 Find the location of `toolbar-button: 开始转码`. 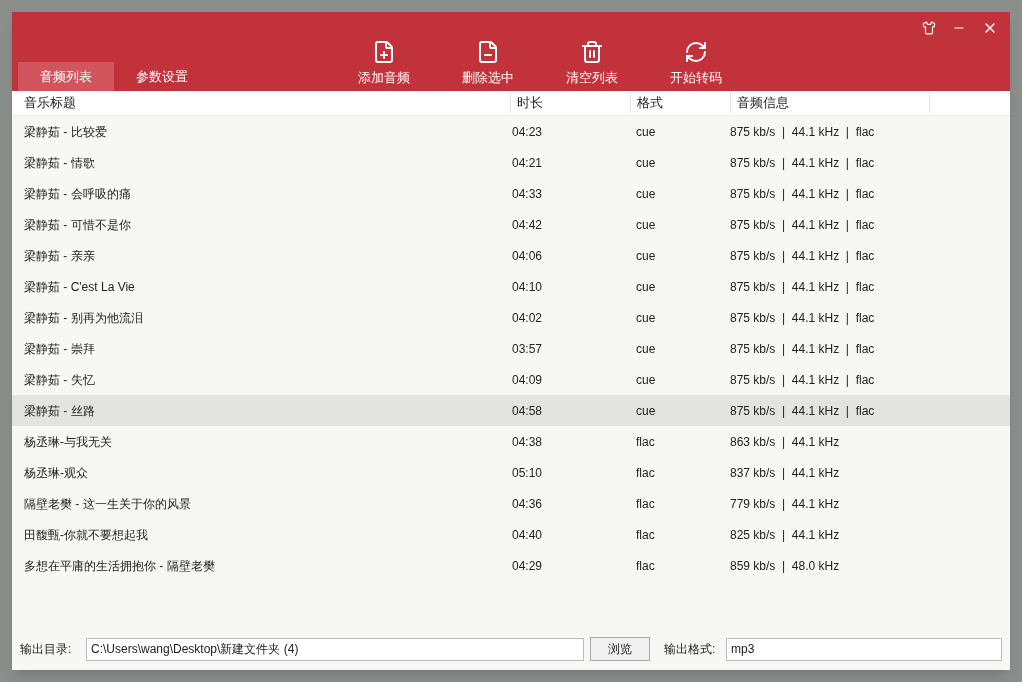

toolbar-button: 开始转码 is located at coordinates (696, 63).